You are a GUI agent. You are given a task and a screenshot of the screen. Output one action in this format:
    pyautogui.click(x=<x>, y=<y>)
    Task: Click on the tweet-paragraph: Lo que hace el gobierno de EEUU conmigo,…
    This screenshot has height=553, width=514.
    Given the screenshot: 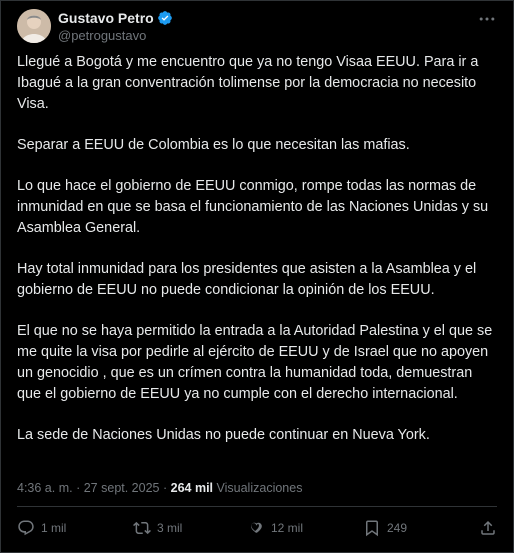 What is the action you would take?
    pyautogui.click(x=253, y=207)
    